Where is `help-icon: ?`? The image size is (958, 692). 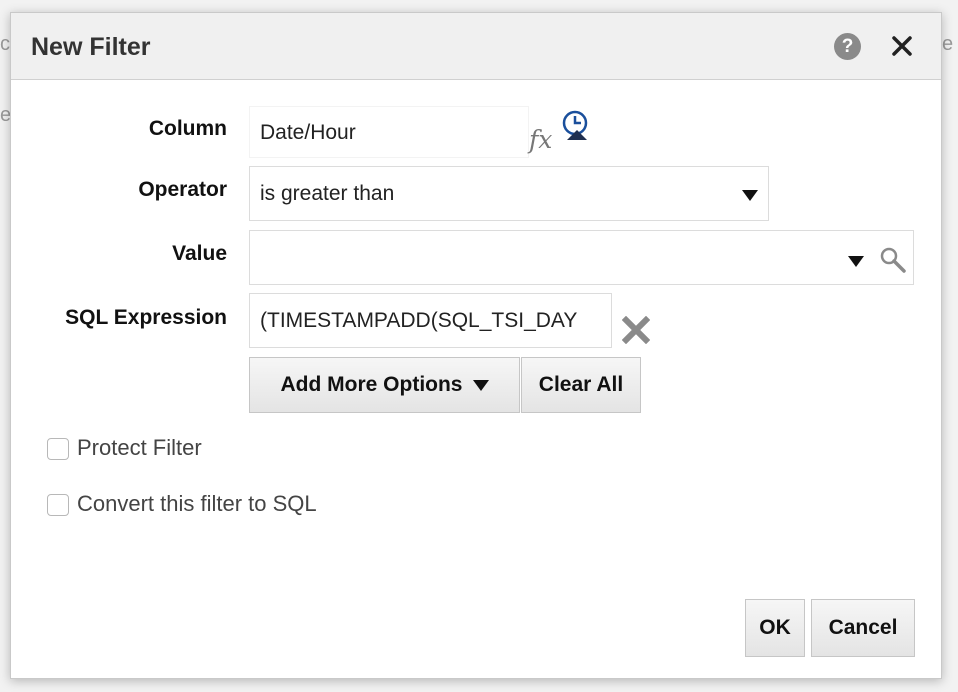
help-icon: ? is located at coordinates (847, 46).